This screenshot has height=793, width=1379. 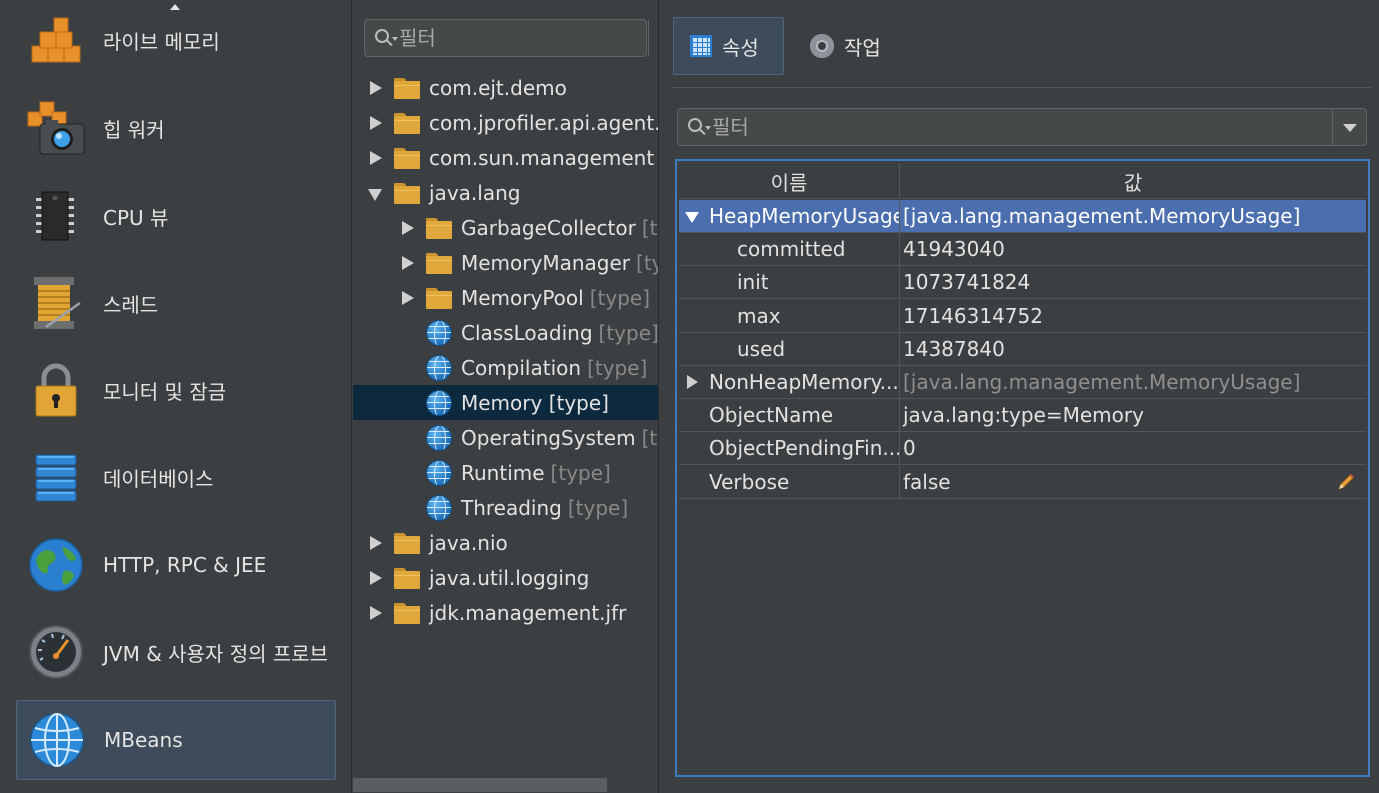 I want to click on collapse-arrow-icon, so click(x=692, y=216).